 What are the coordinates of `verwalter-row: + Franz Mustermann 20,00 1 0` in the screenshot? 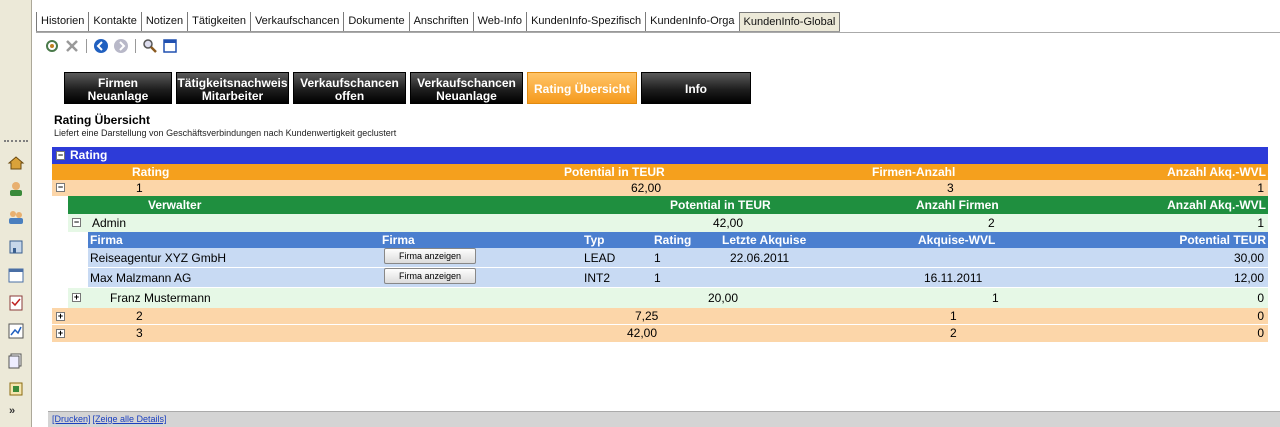 It's located at (668, 298).